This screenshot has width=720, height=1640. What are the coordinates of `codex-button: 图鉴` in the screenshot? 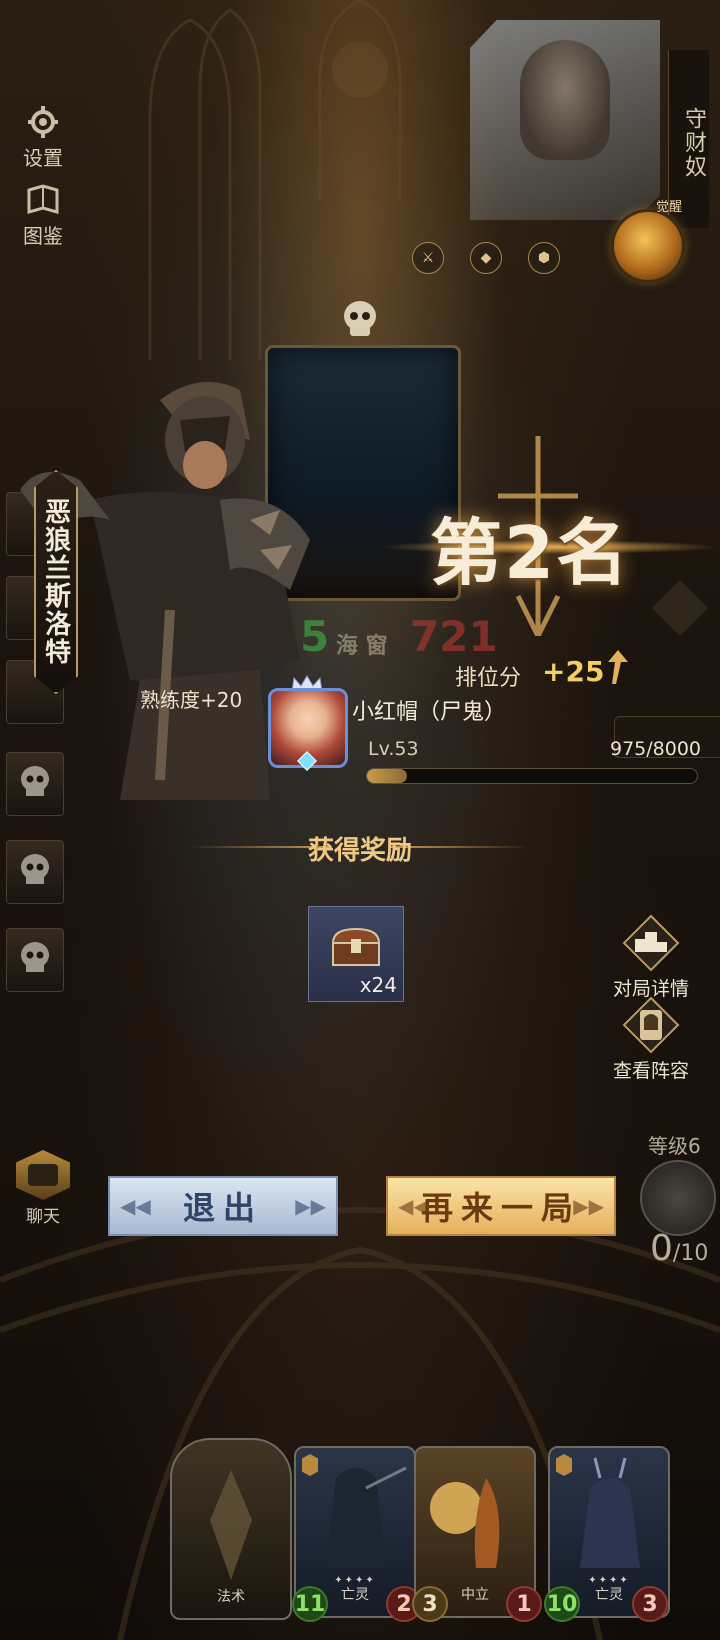 It's located at (43, 215).